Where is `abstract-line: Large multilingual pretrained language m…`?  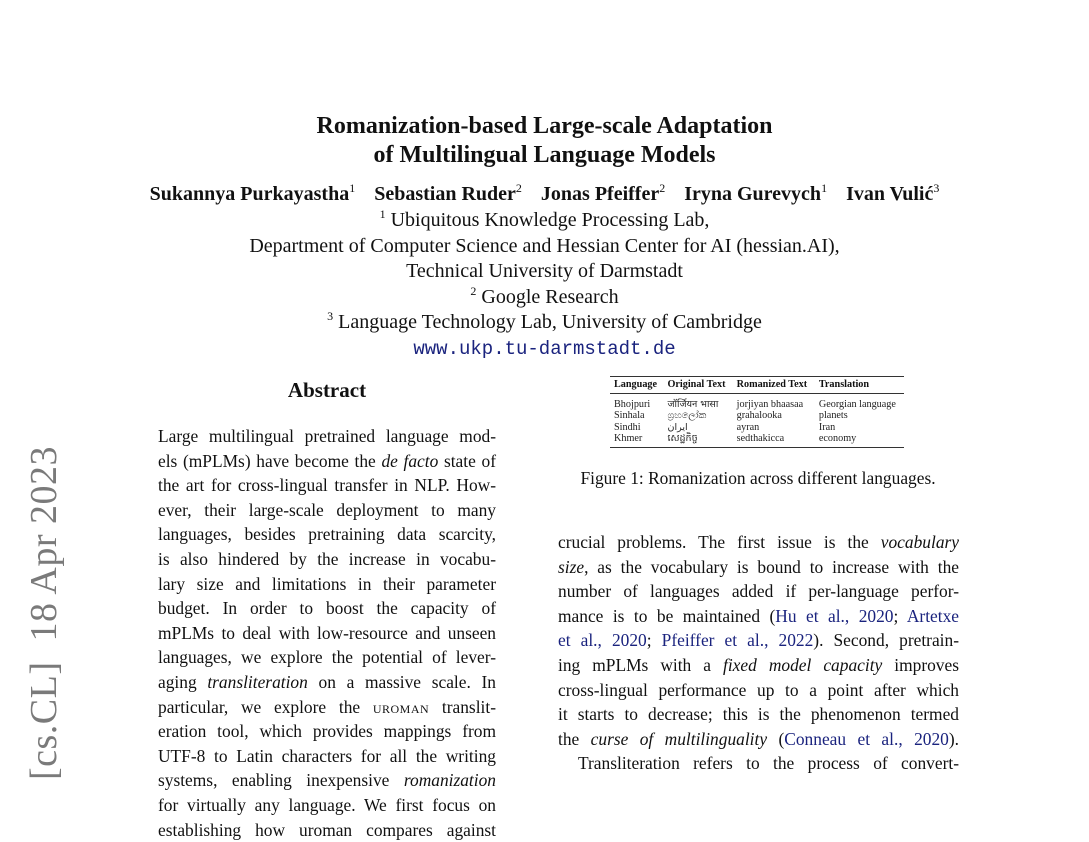
abstract-line: Large multilingual pretrained language m… is located at coordinates (327, 436).